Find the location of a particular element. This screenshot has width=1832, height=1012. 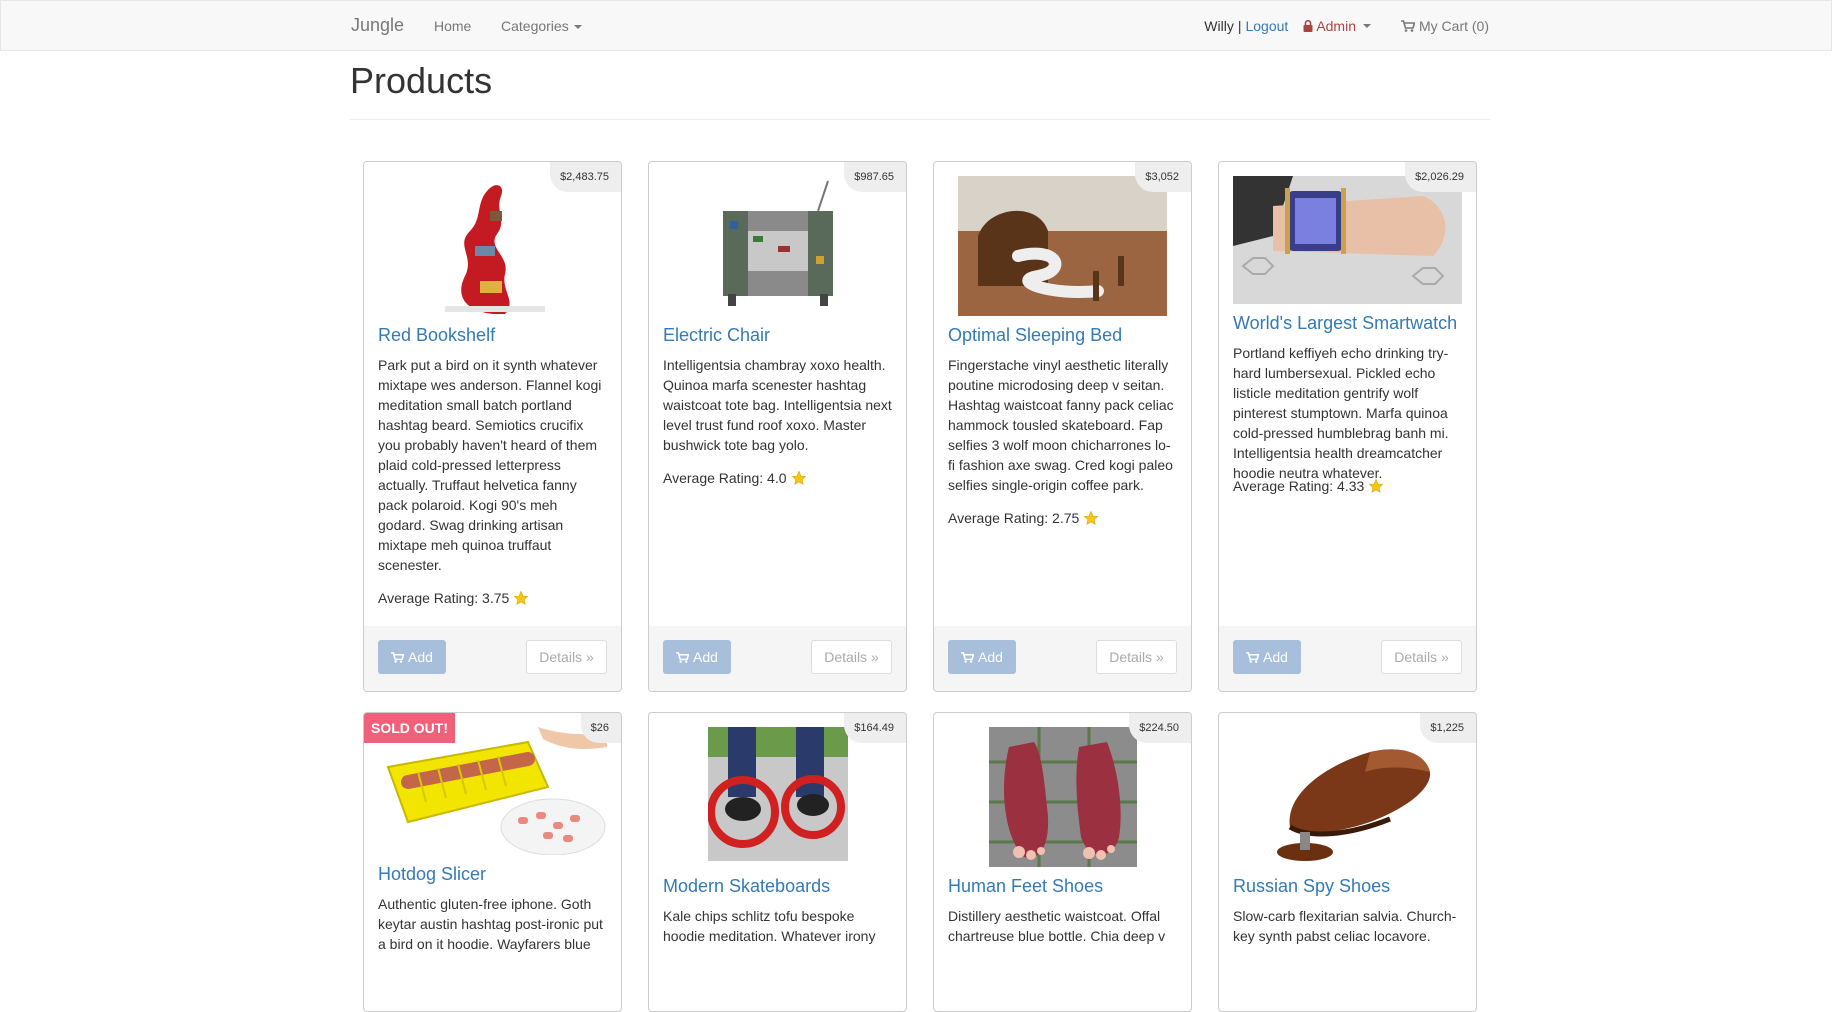

rating-text: Average Rating: 4.0 is located at coordinates (725, 478).